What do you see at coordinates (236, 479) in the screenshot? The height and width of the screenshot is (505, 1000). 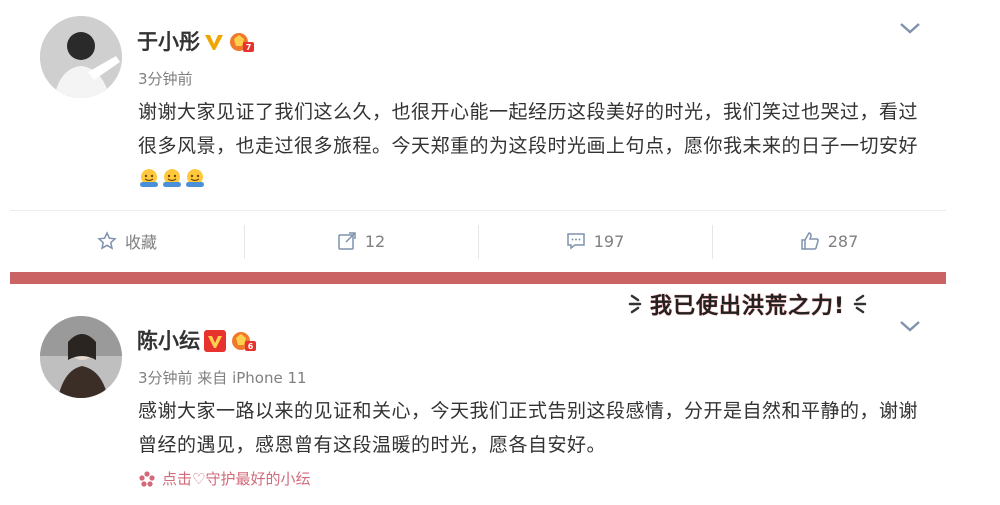 I see `fan-link-text: 点击♡守护最好的小纭` at bounding box center [236, 479].